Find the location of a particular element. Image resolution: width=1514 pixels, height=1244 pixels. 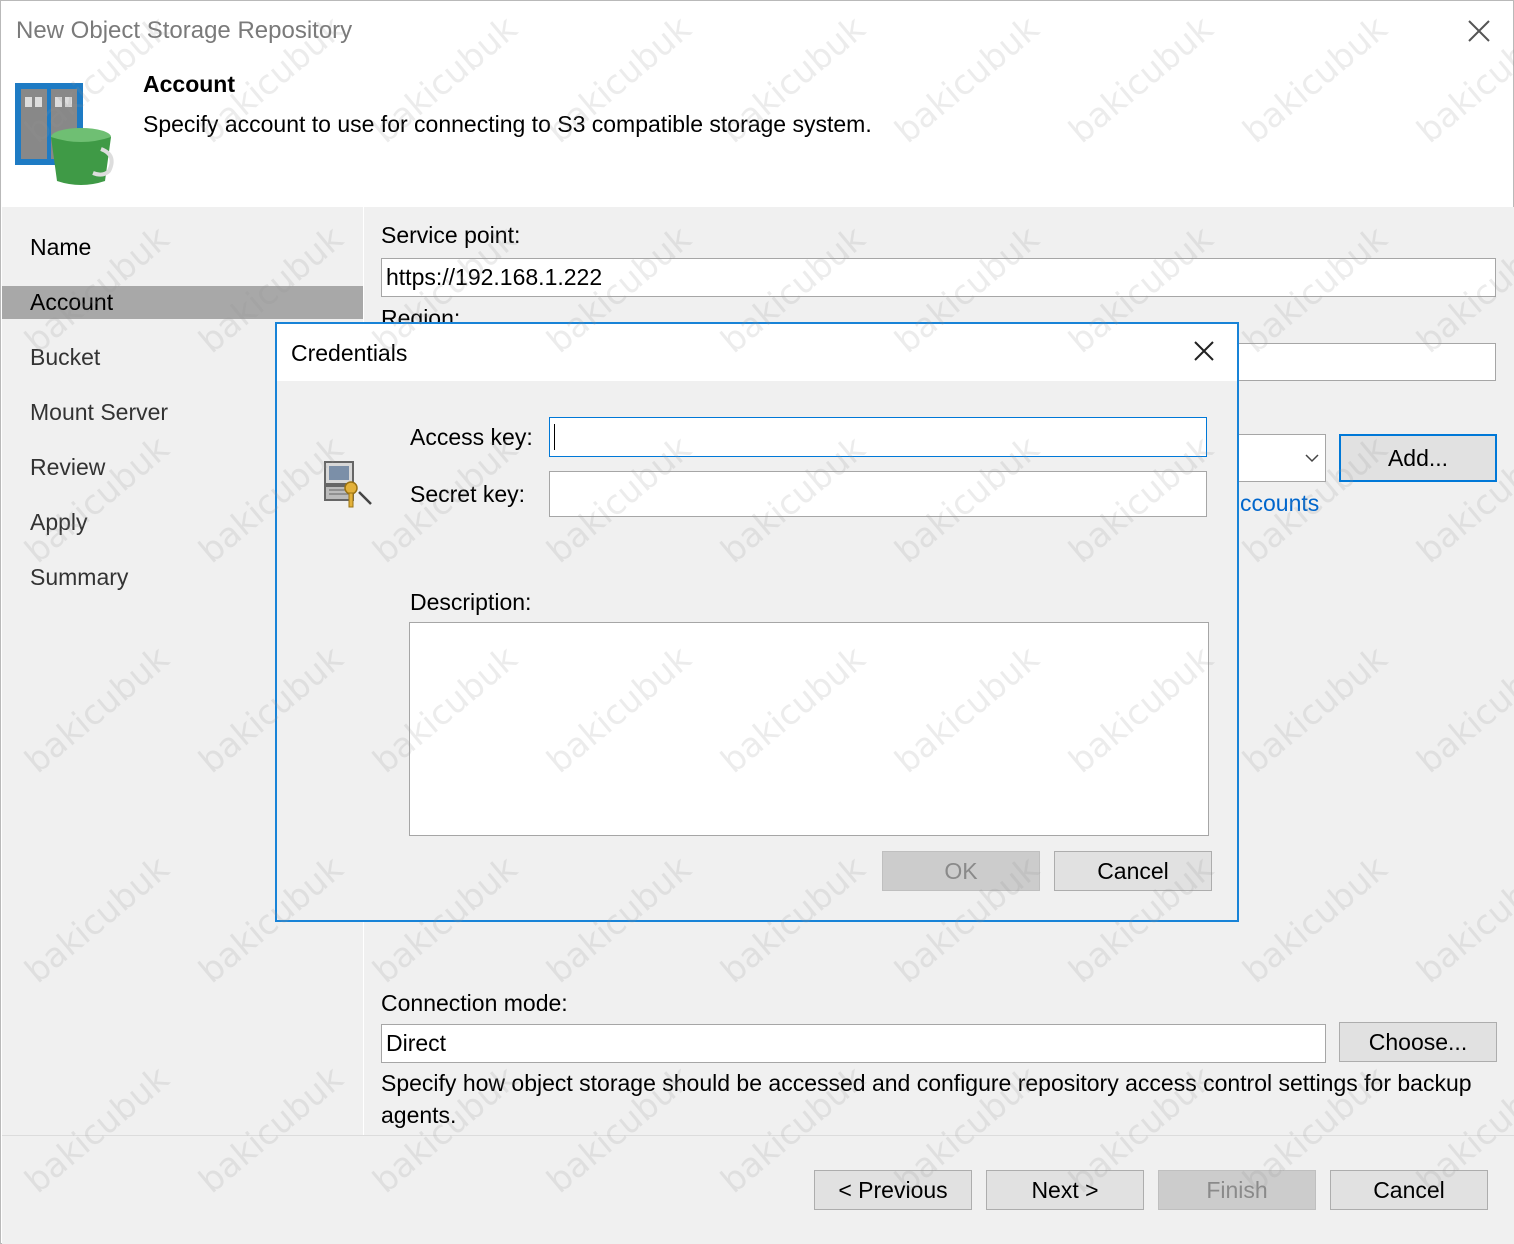

connection-mode-label: Connection mode: is located at coordinates (474, 1003).